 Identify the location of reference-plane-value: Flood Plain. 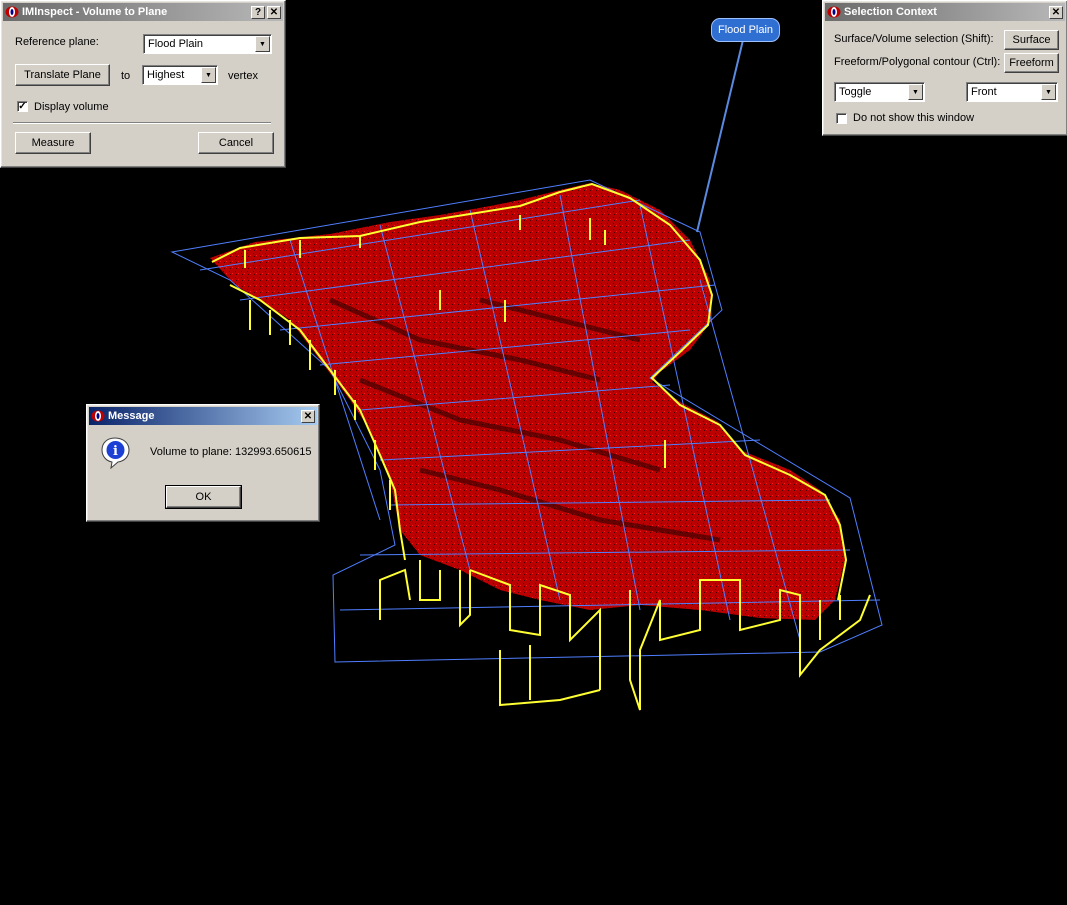
(176, 44).